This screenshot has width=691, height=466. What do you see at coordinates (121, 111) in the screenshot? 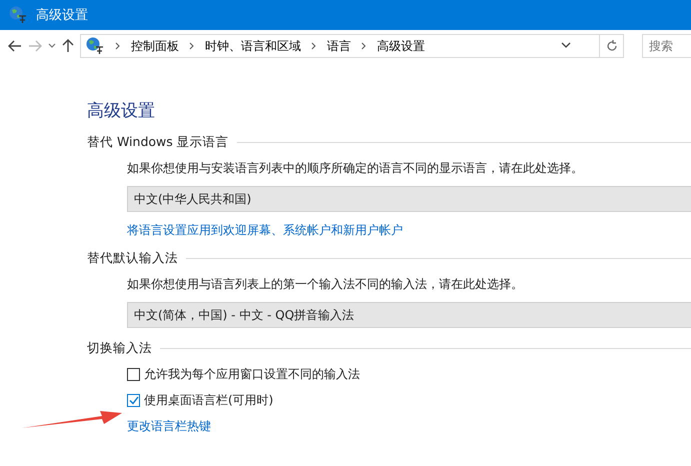
I see `page-heading: 高级设置` at bounding box center [121, 111].